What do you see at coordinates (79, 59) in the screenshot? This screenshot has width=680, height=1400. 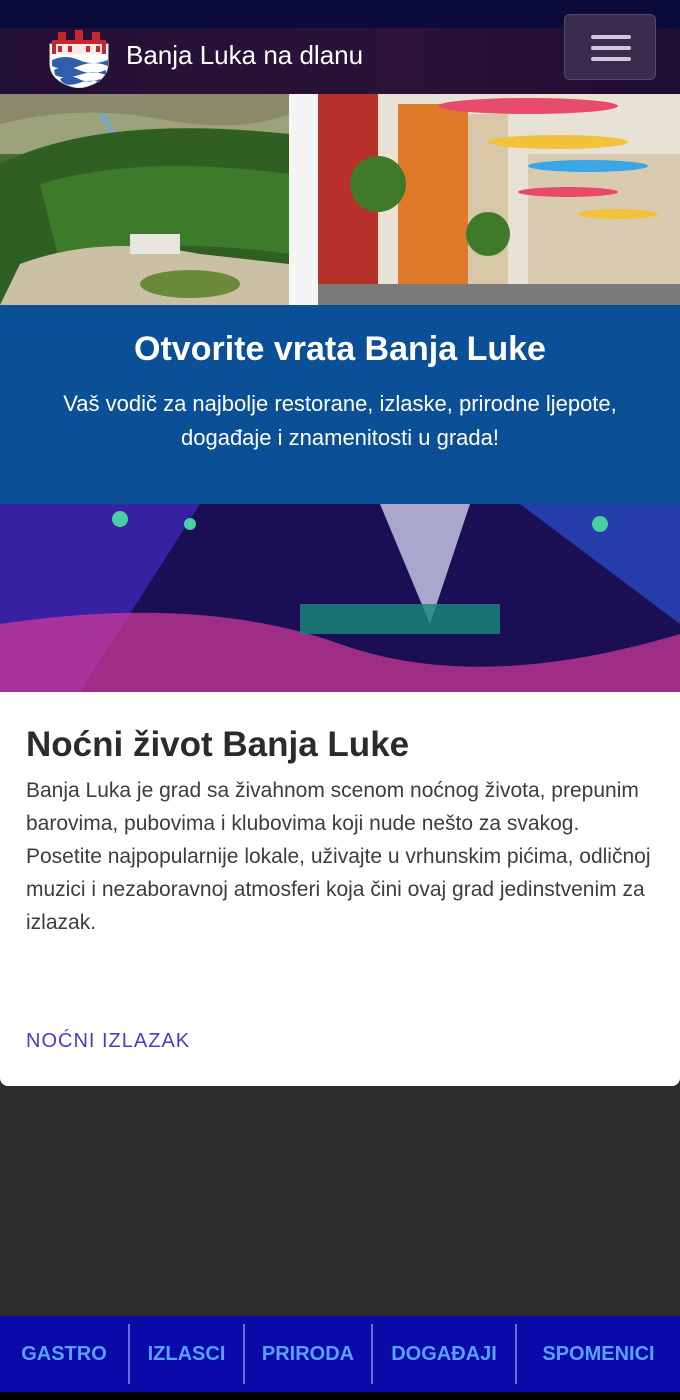 I see `city-coat-of-arms-logo` at bounding box center [79, 59].